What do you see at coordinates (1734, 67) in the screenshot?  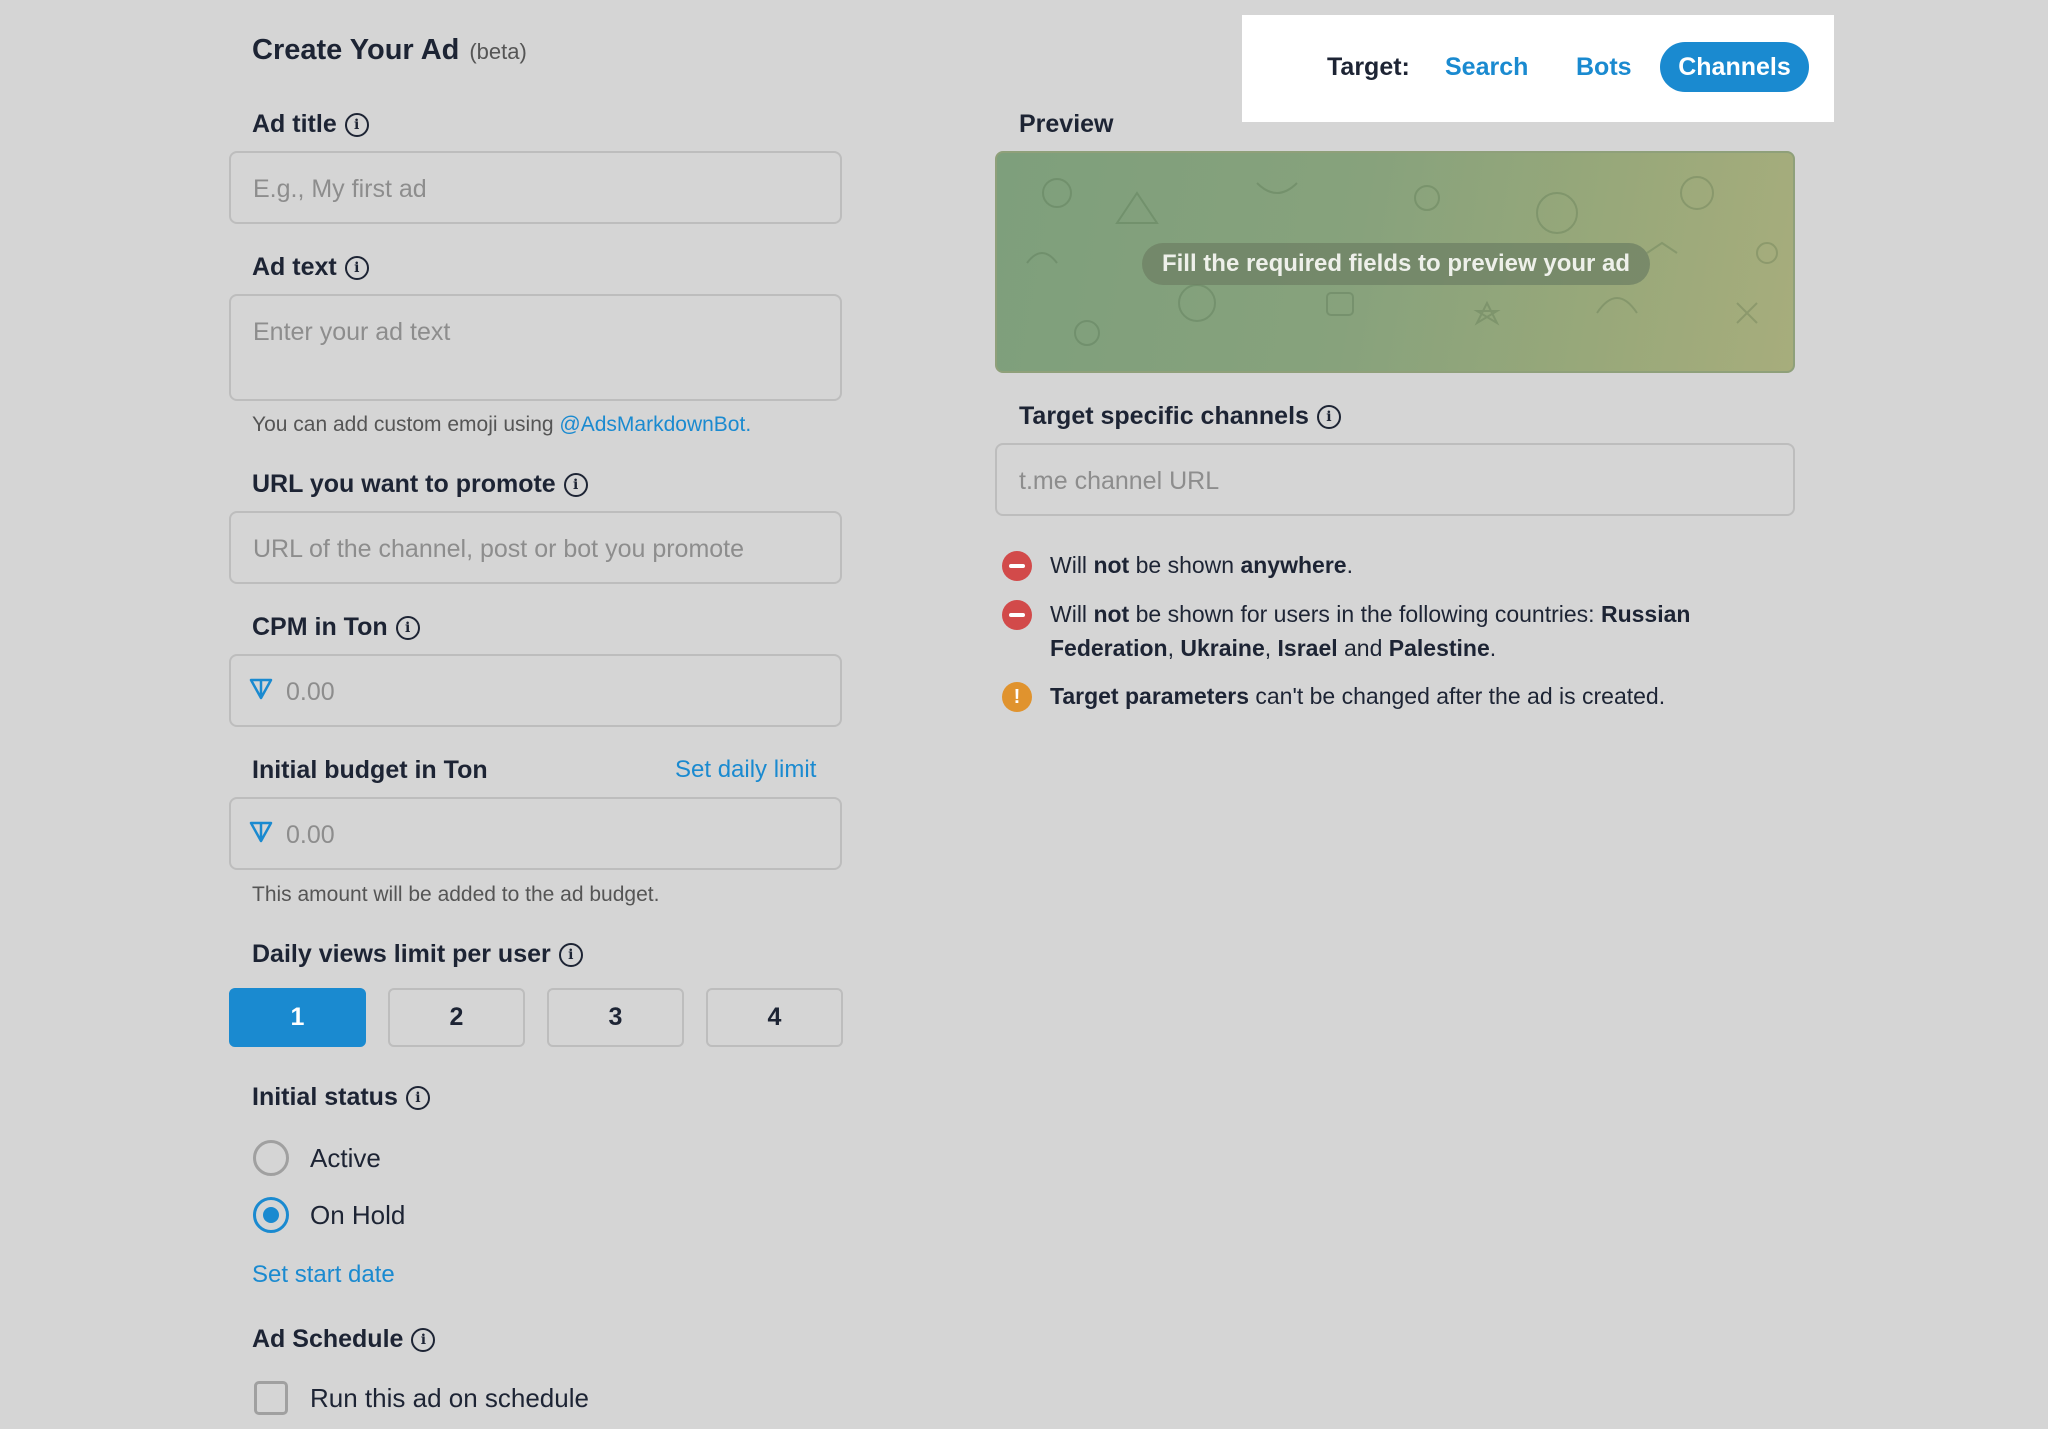 I see `target-channels-tab: Channels` at bounding box center [1734, 67].